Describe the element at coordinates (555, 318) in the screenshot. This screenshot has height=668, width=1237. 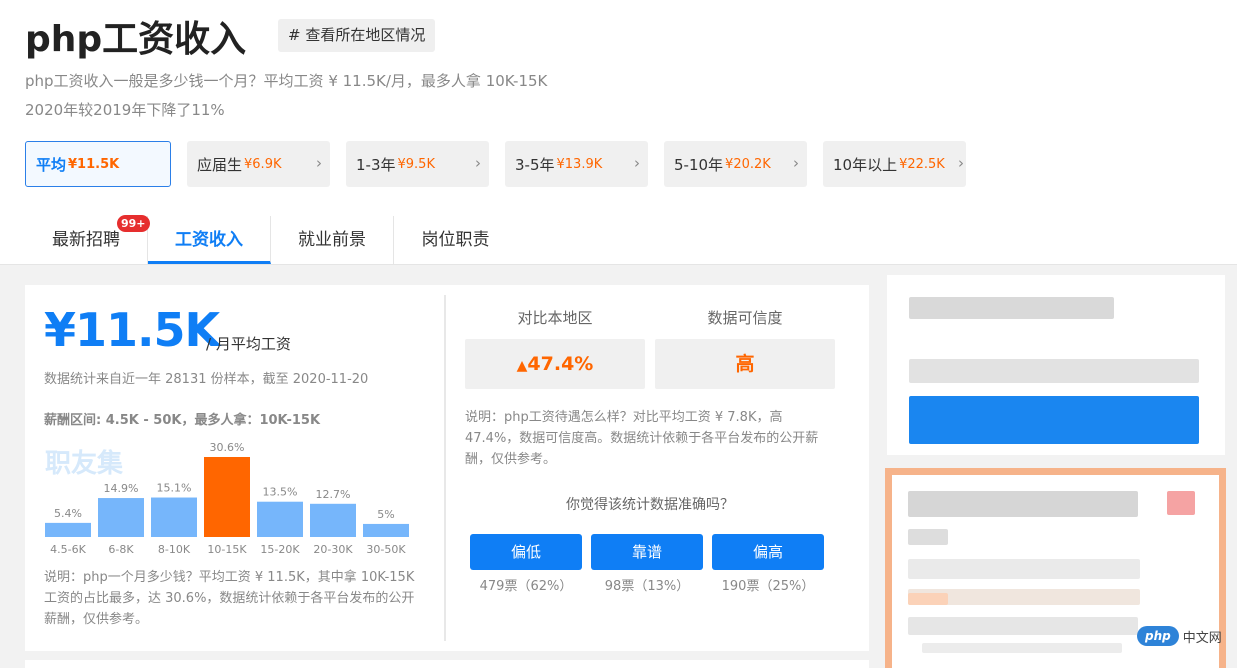
I see `compare-local-label: 对比本地区` at that location.